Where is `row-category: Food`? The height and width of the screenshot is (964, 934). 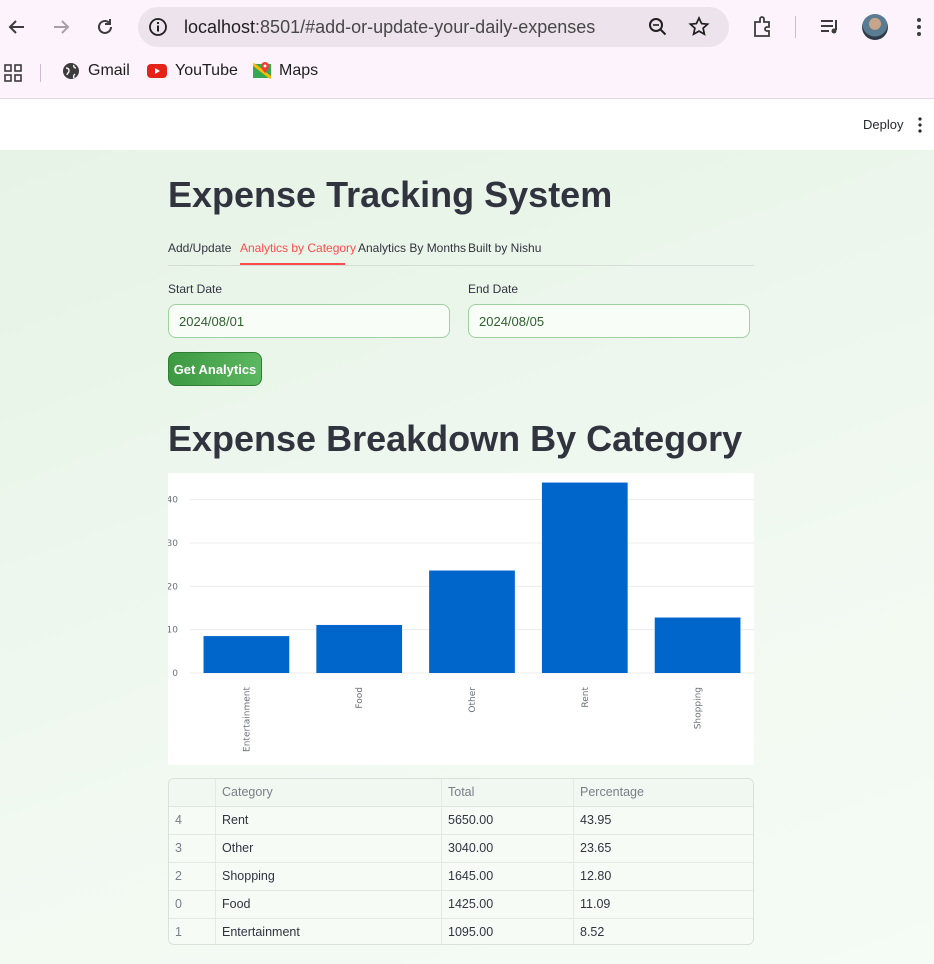
row-category: Food is located at coordinates (329, 905).